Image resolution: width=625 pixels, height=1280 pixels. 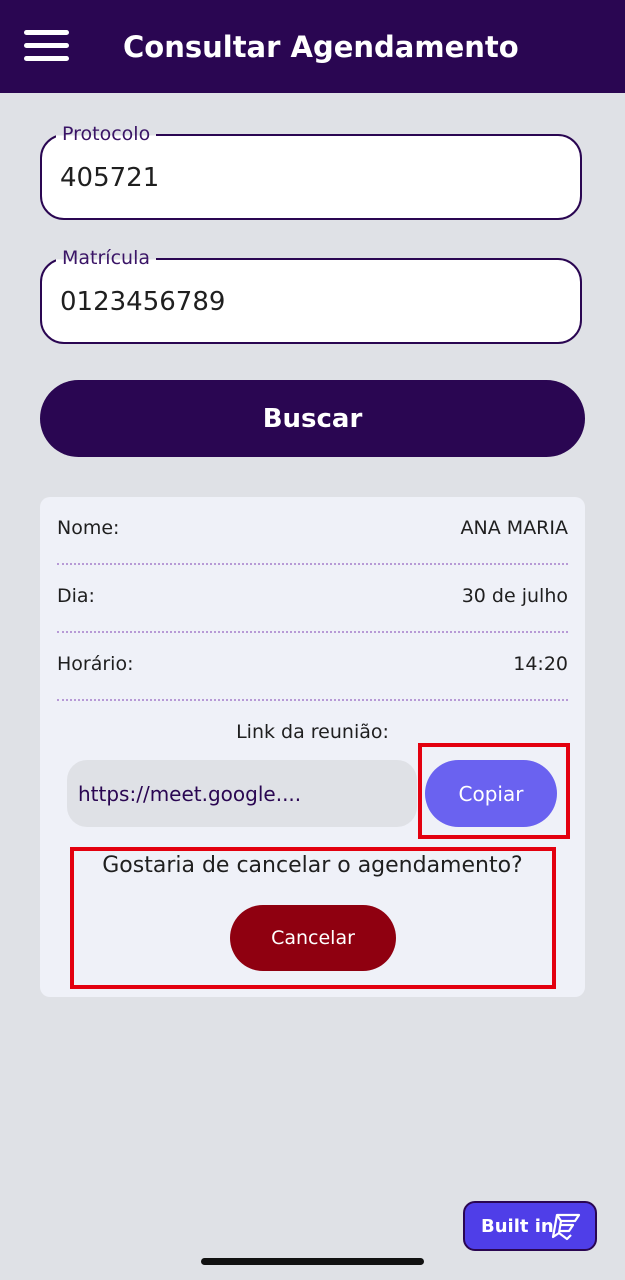 I want to click on dia-row: Dia: 30 de julho, so click(x=312, y=598).